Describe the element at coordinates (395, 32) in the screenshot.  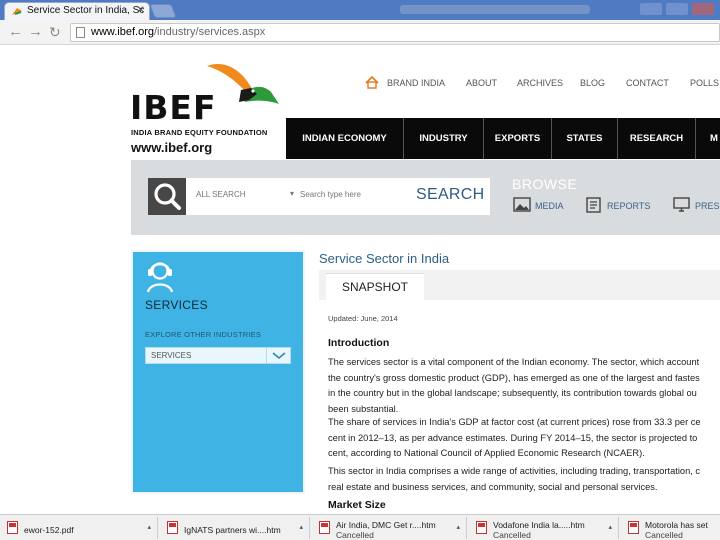
I see `address-bar: www.ibef.org/industry/services.aspx` at that location.